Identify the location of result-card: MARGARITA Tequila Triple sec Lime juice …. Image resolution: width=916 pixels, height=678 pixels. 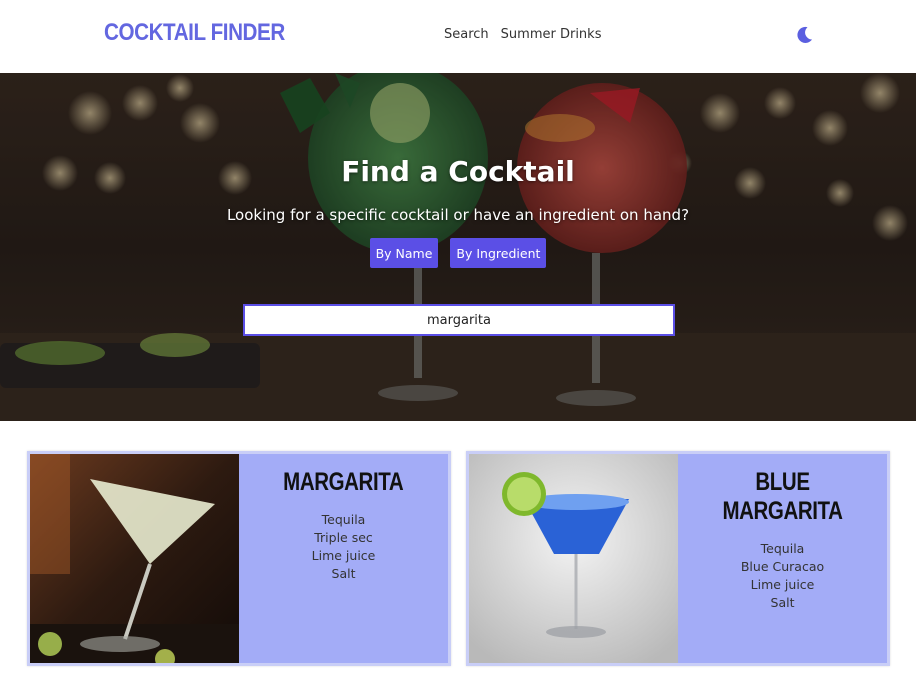
(239, 558).